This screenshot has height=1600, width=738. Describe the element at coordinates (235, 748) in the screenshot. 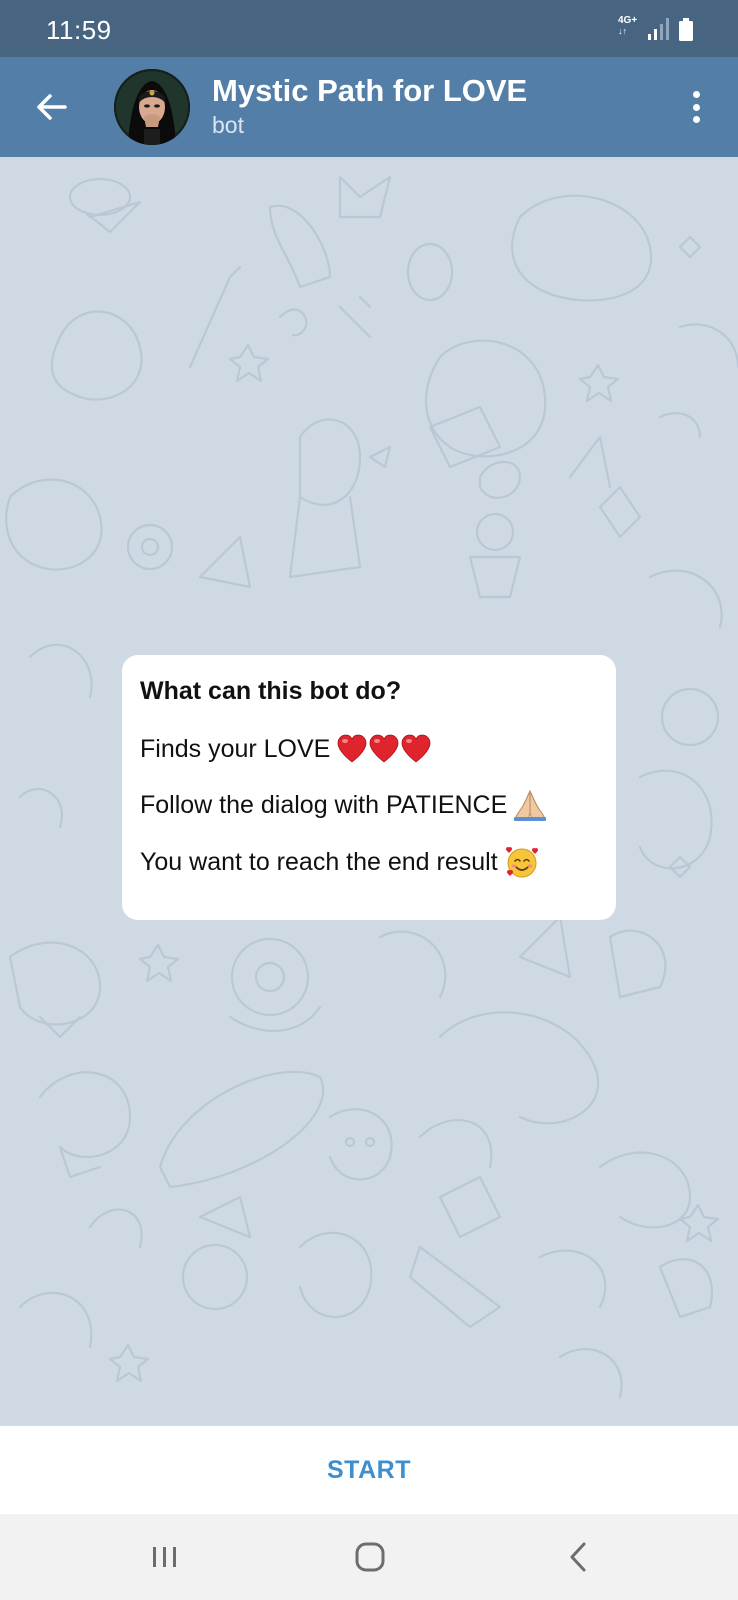

I see `bot-info-line-text: Finds your LOVE` at that location.